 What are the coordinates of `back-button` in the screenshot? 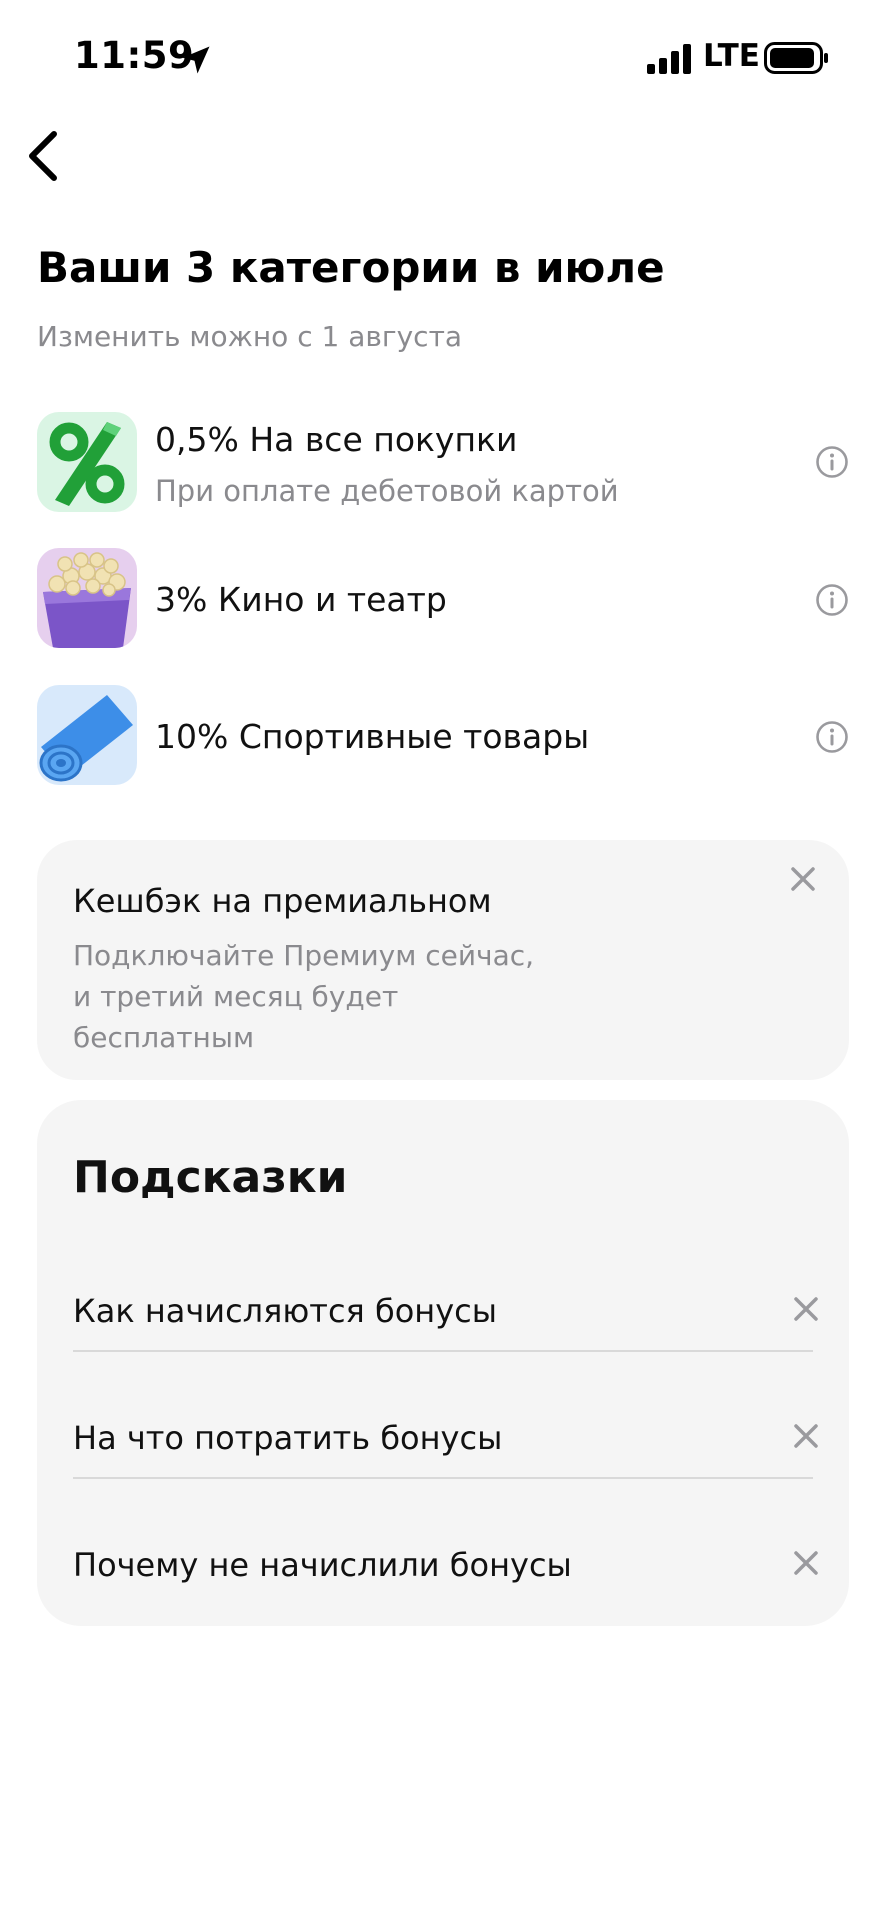 It's located at (44, 156).